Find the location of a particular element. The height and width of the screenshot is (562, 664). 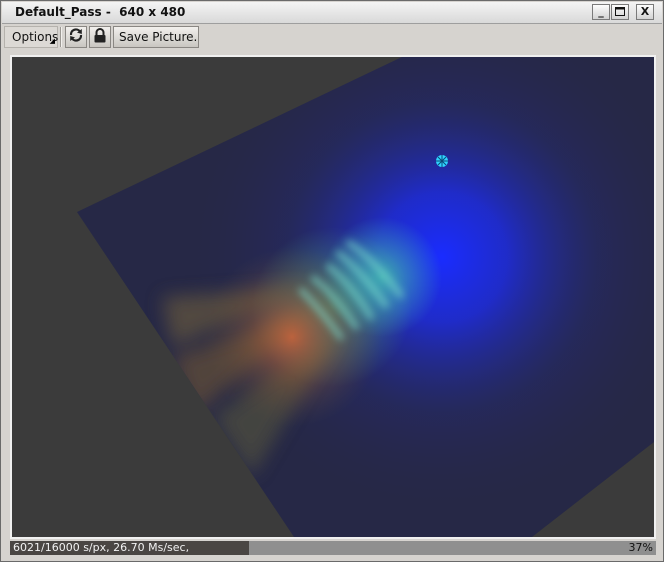

status-bar: 6021/16000 s/px, 26.70 Ms/sec, 37% is located at coordinates (333, 548).